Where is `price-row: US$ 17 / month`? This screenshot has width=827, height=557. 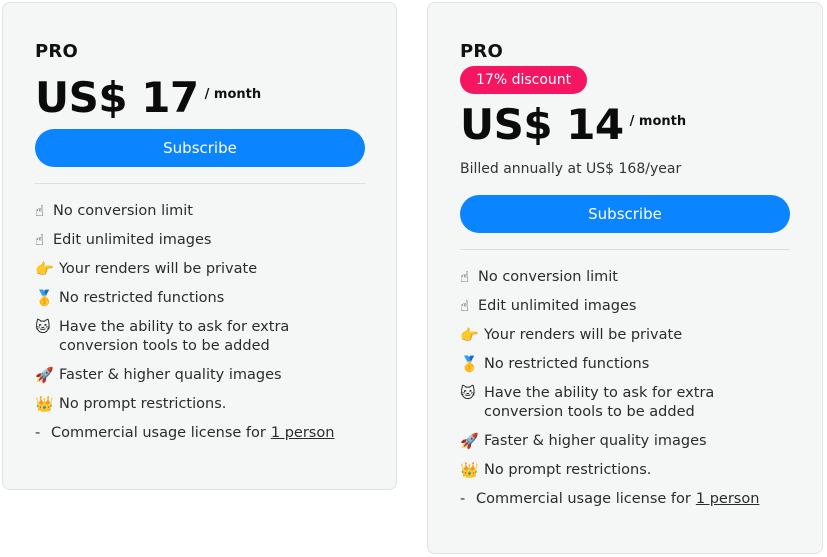 price-row: US$ 17 / month is located at coordinates (148, 97).